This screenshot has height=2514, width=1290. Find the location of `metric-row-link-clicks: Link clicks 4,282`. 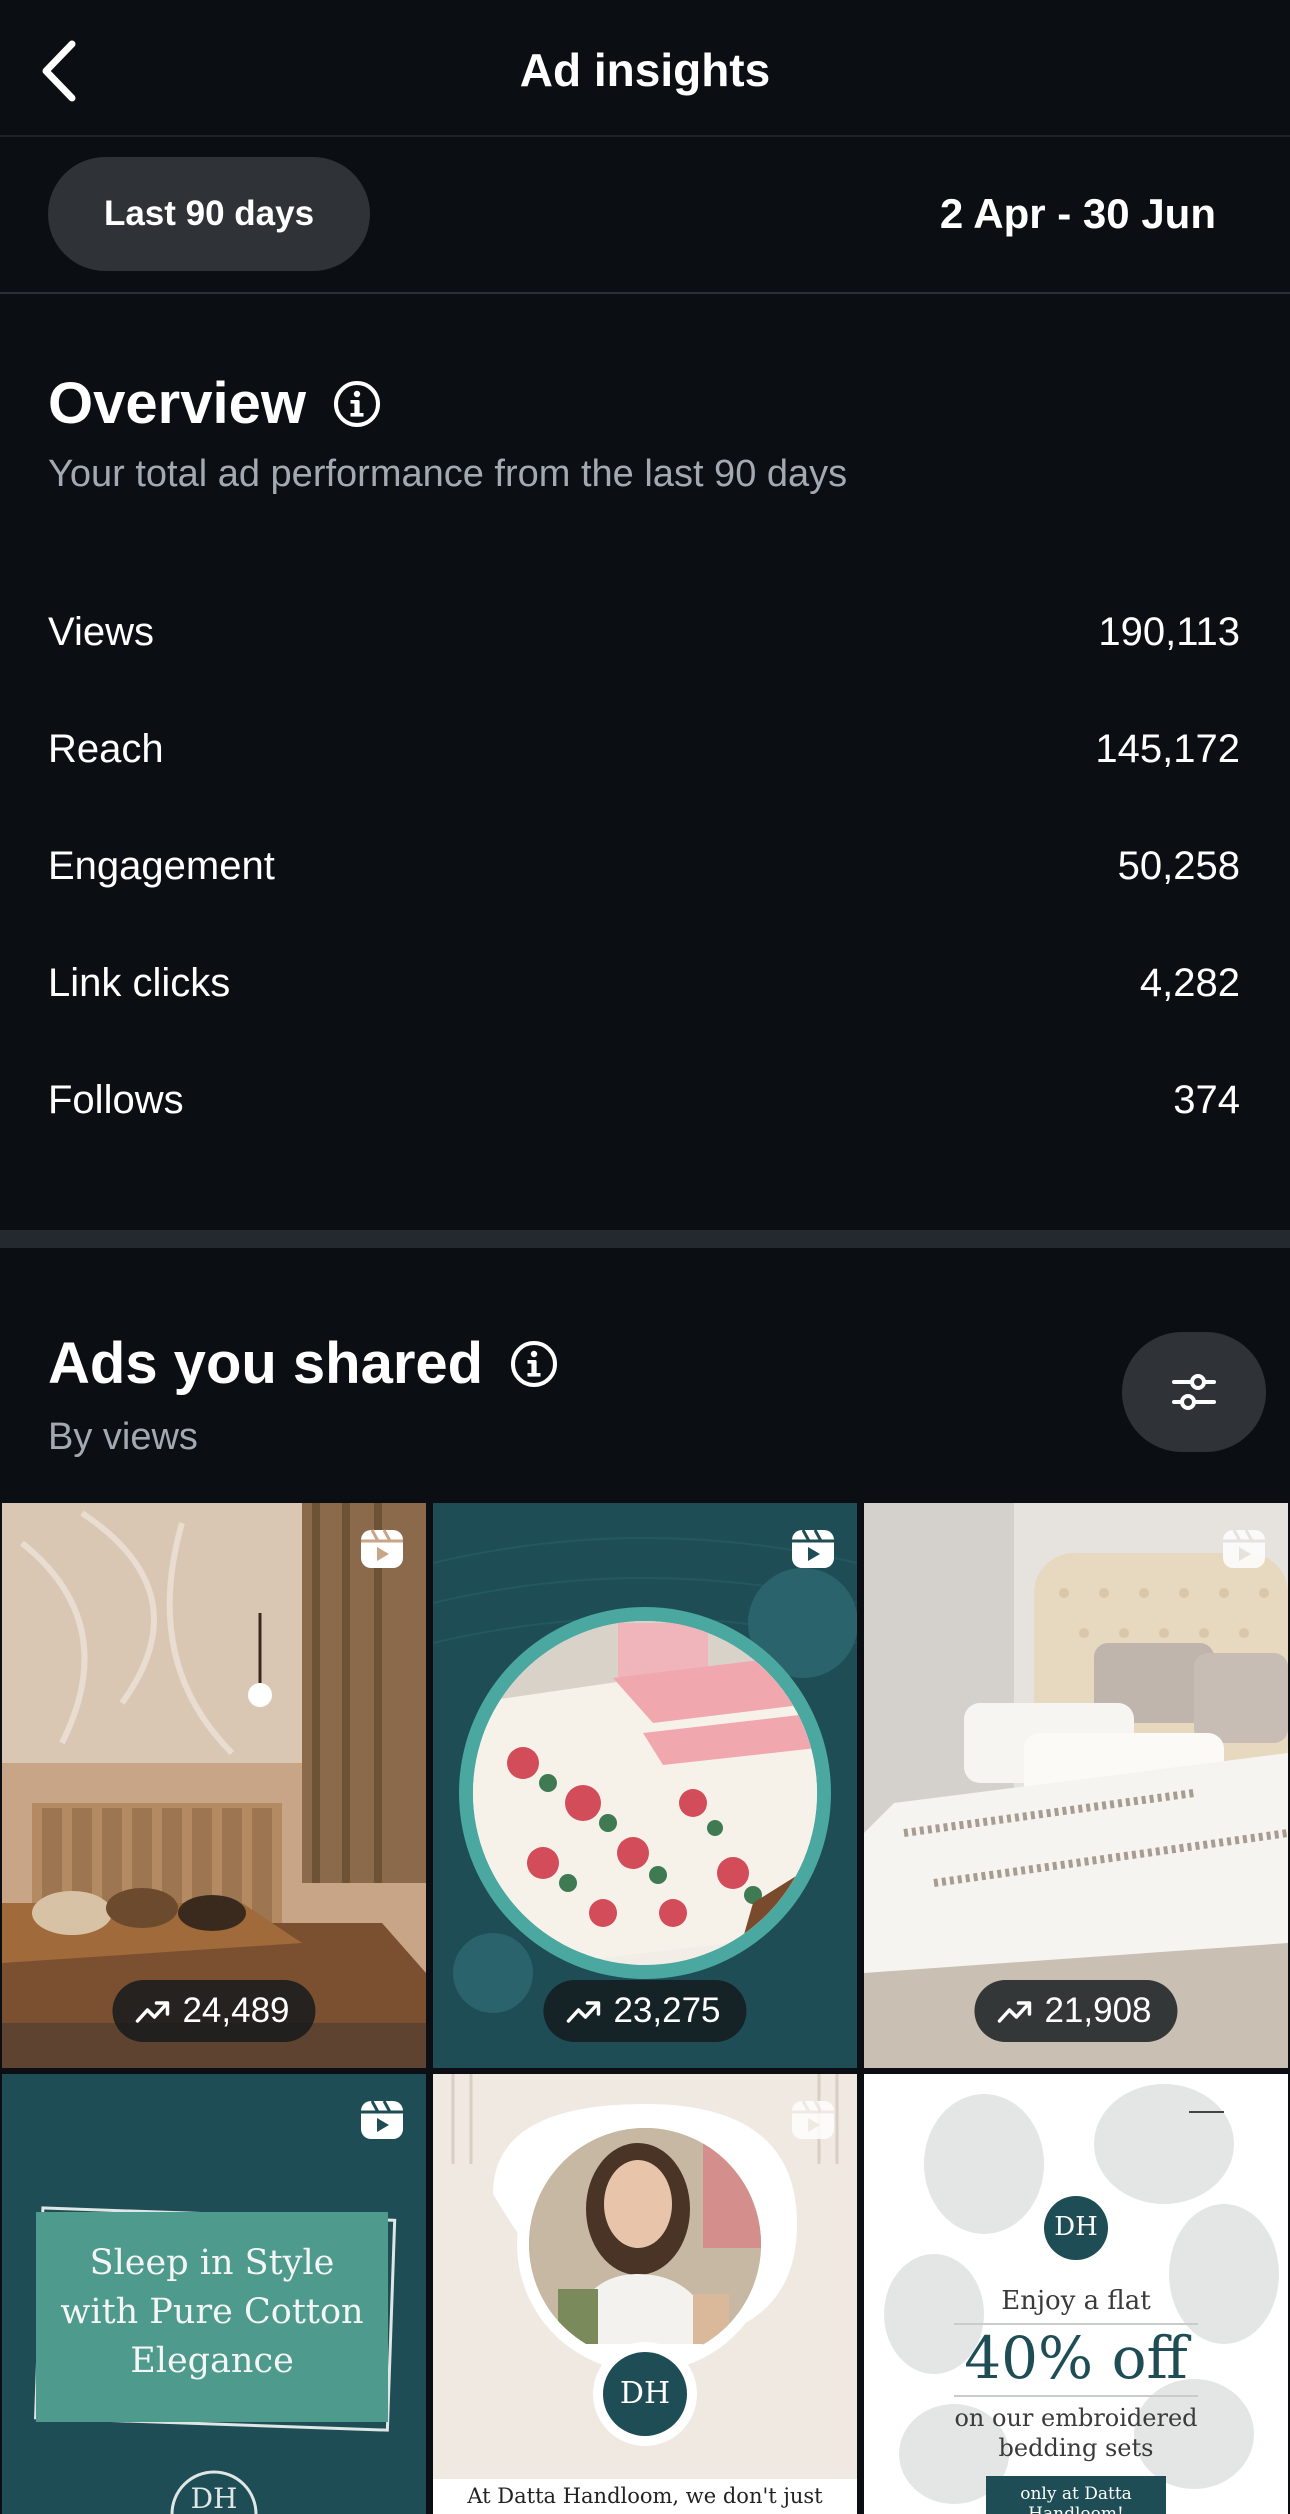

metric-row-link-clicks: Link clicks 4,282 is located at coordinates (644, 983).